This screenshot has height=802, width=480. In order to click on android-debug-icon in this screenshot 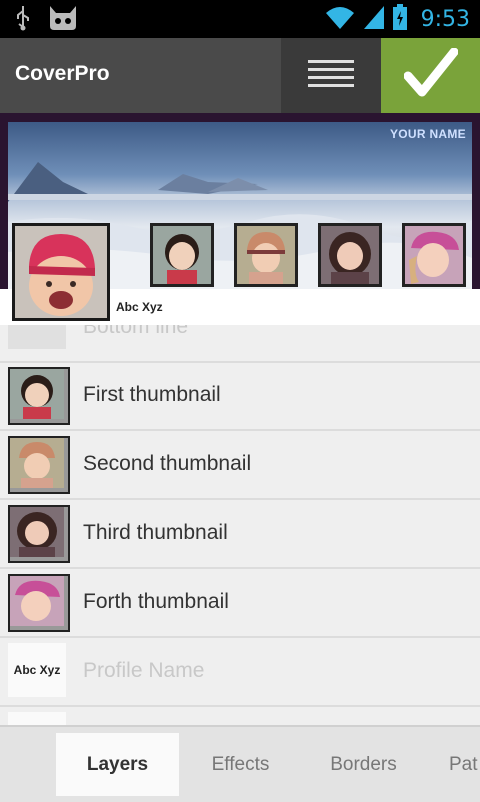, I will do `click(63, 20)`.